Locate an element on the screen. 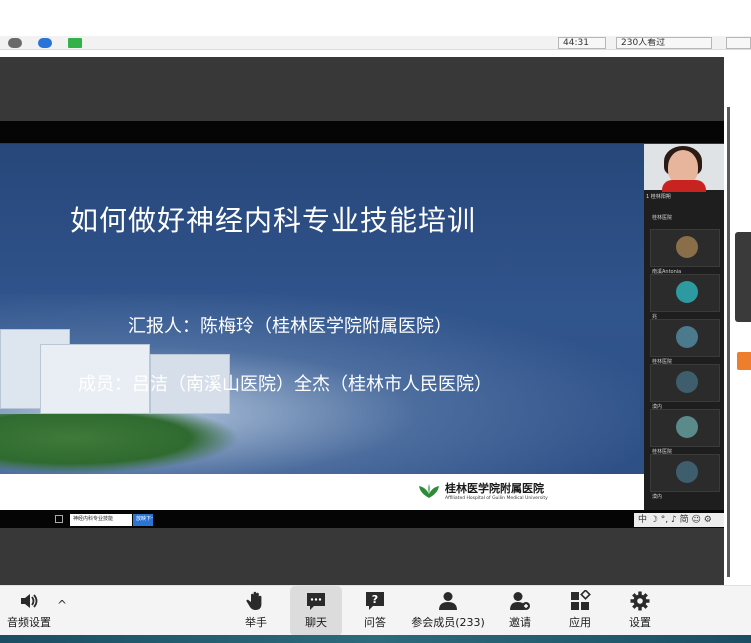 The width and height of the screenshot is (751, 643). share-top-band is located at coordinates (362, 132).